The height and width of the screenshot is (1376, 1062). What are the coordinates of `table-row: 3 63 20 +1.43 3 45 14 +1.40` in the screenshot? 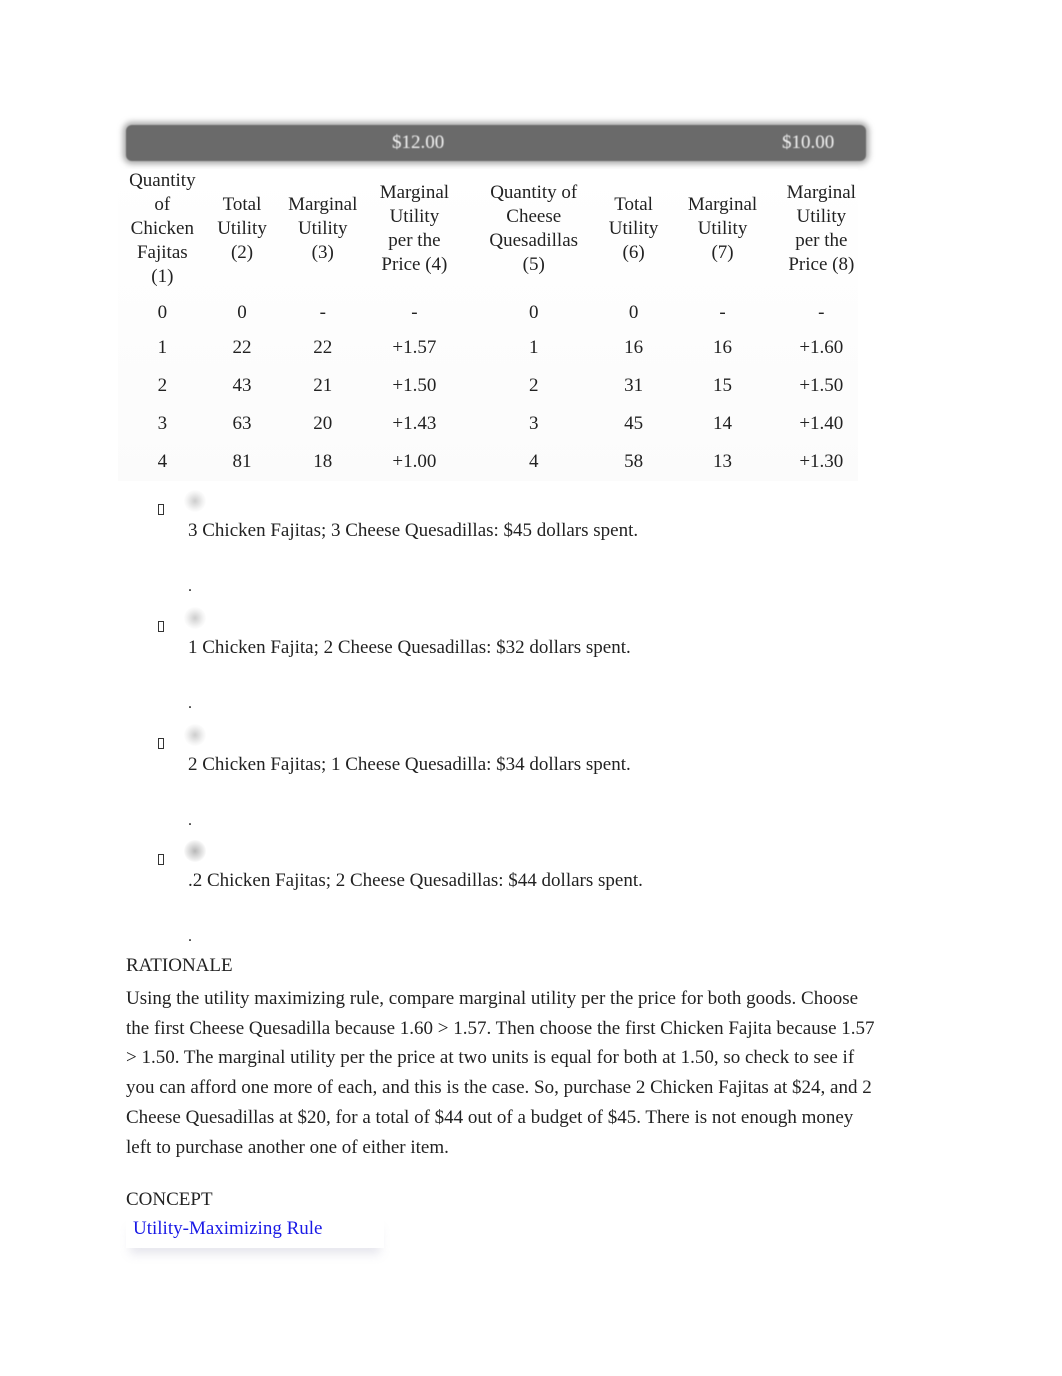 It's located at (488, 424).